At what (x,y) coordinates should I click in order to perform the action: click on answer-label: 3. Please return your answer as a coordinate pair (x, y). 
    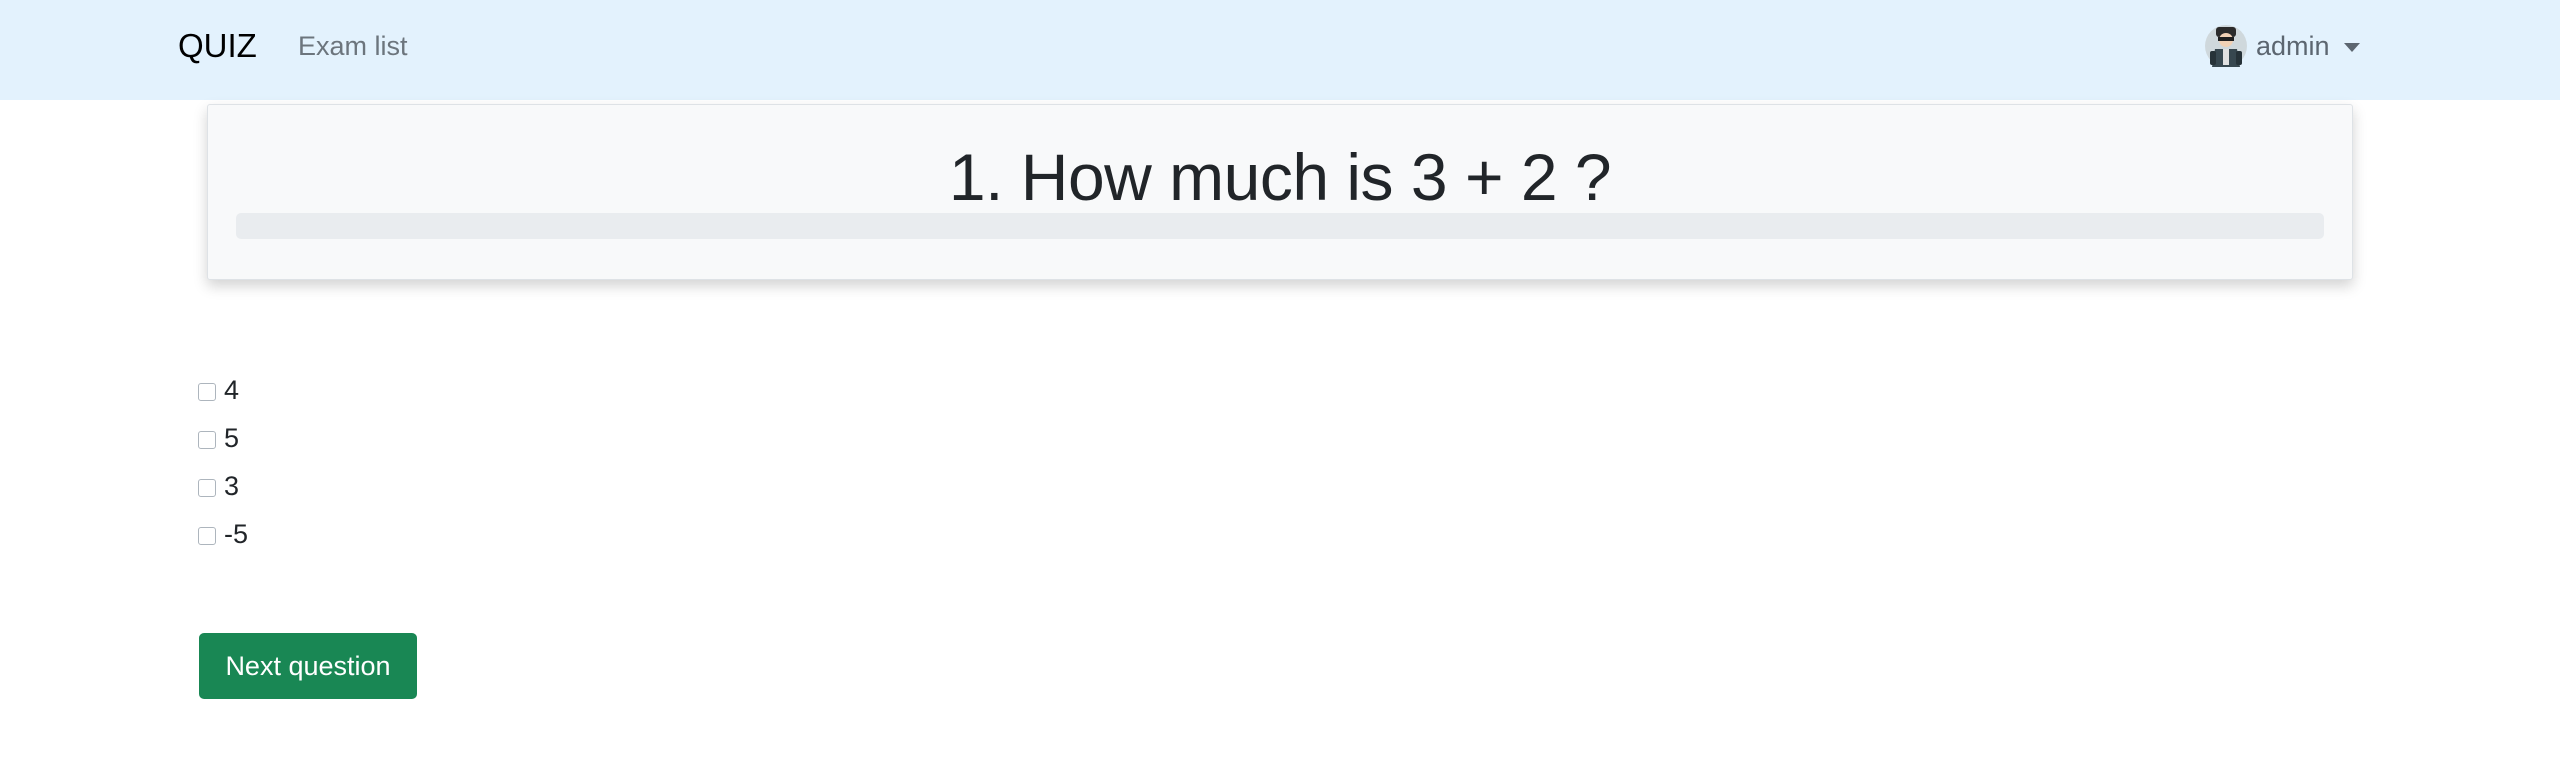
    Looking at the image, I should click on (232, 486).